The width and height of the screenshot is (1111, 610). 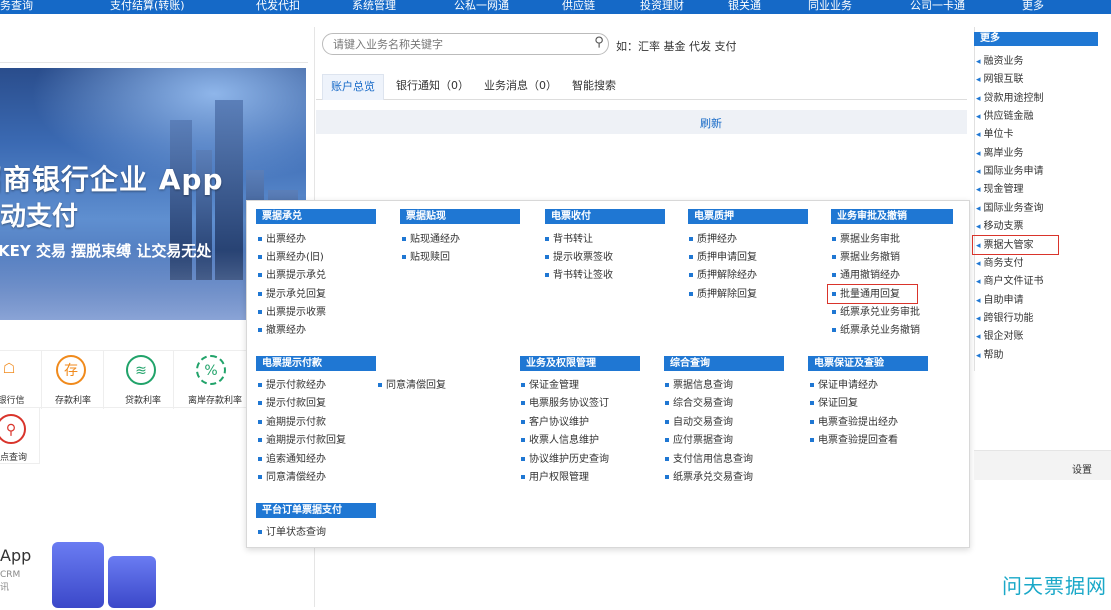 What do you see at coordinates (291, 258) in the screenshot?
I see `menu-item: 出票经办(旧)` at bounding box center [291, 258].